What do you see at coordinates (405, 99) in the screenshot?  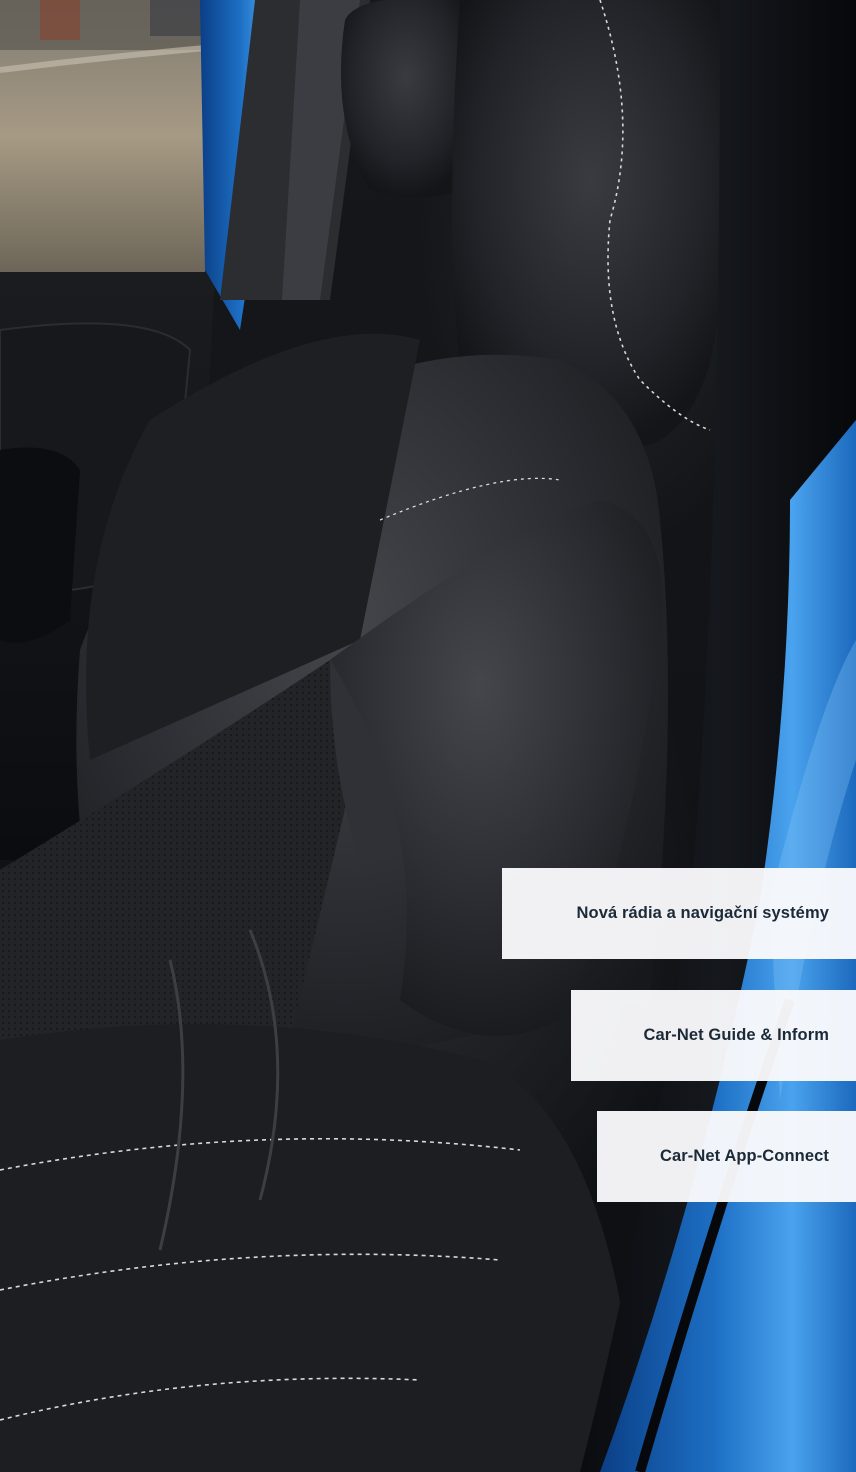 I see `rear-headrest` at bounding box center [405, 99].